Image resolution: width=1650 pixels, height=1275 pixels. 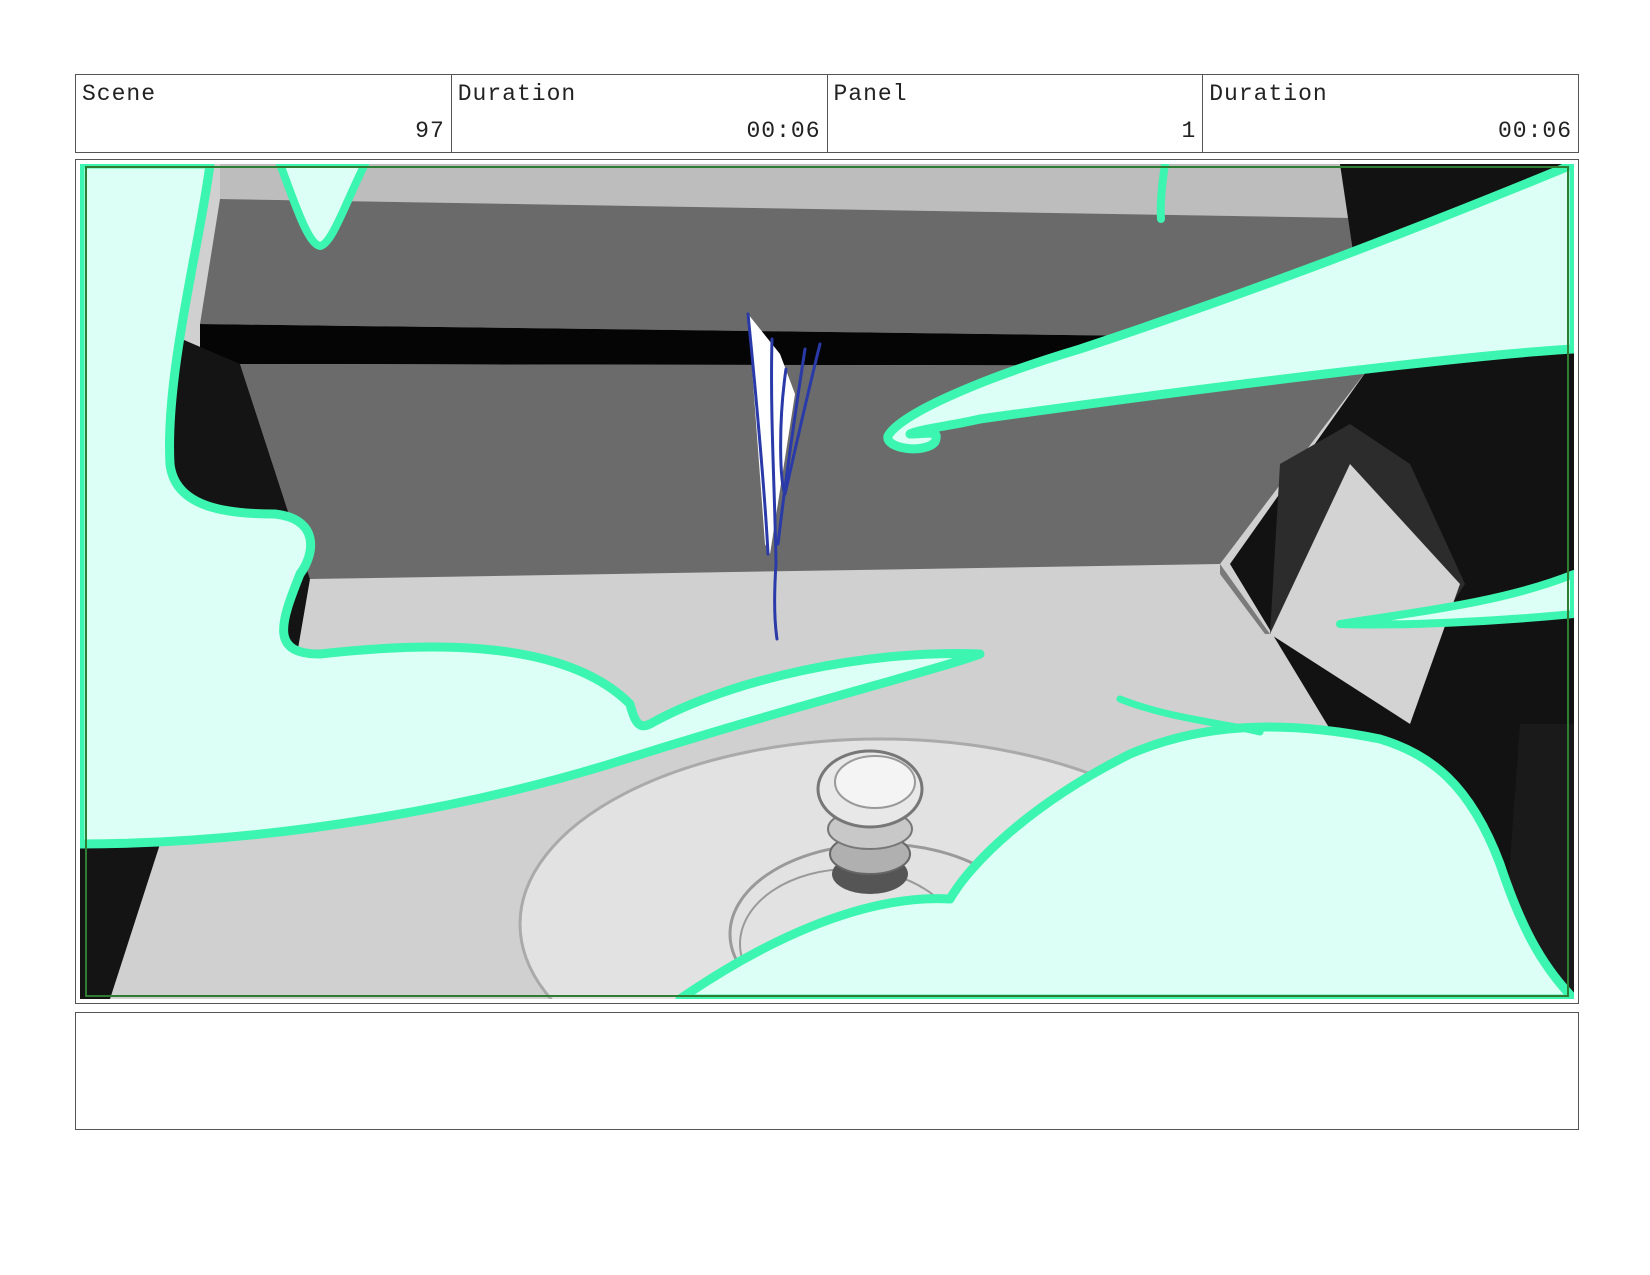 I want to click on panel-duration-value: 00:06, so click(x=1534, y=131).